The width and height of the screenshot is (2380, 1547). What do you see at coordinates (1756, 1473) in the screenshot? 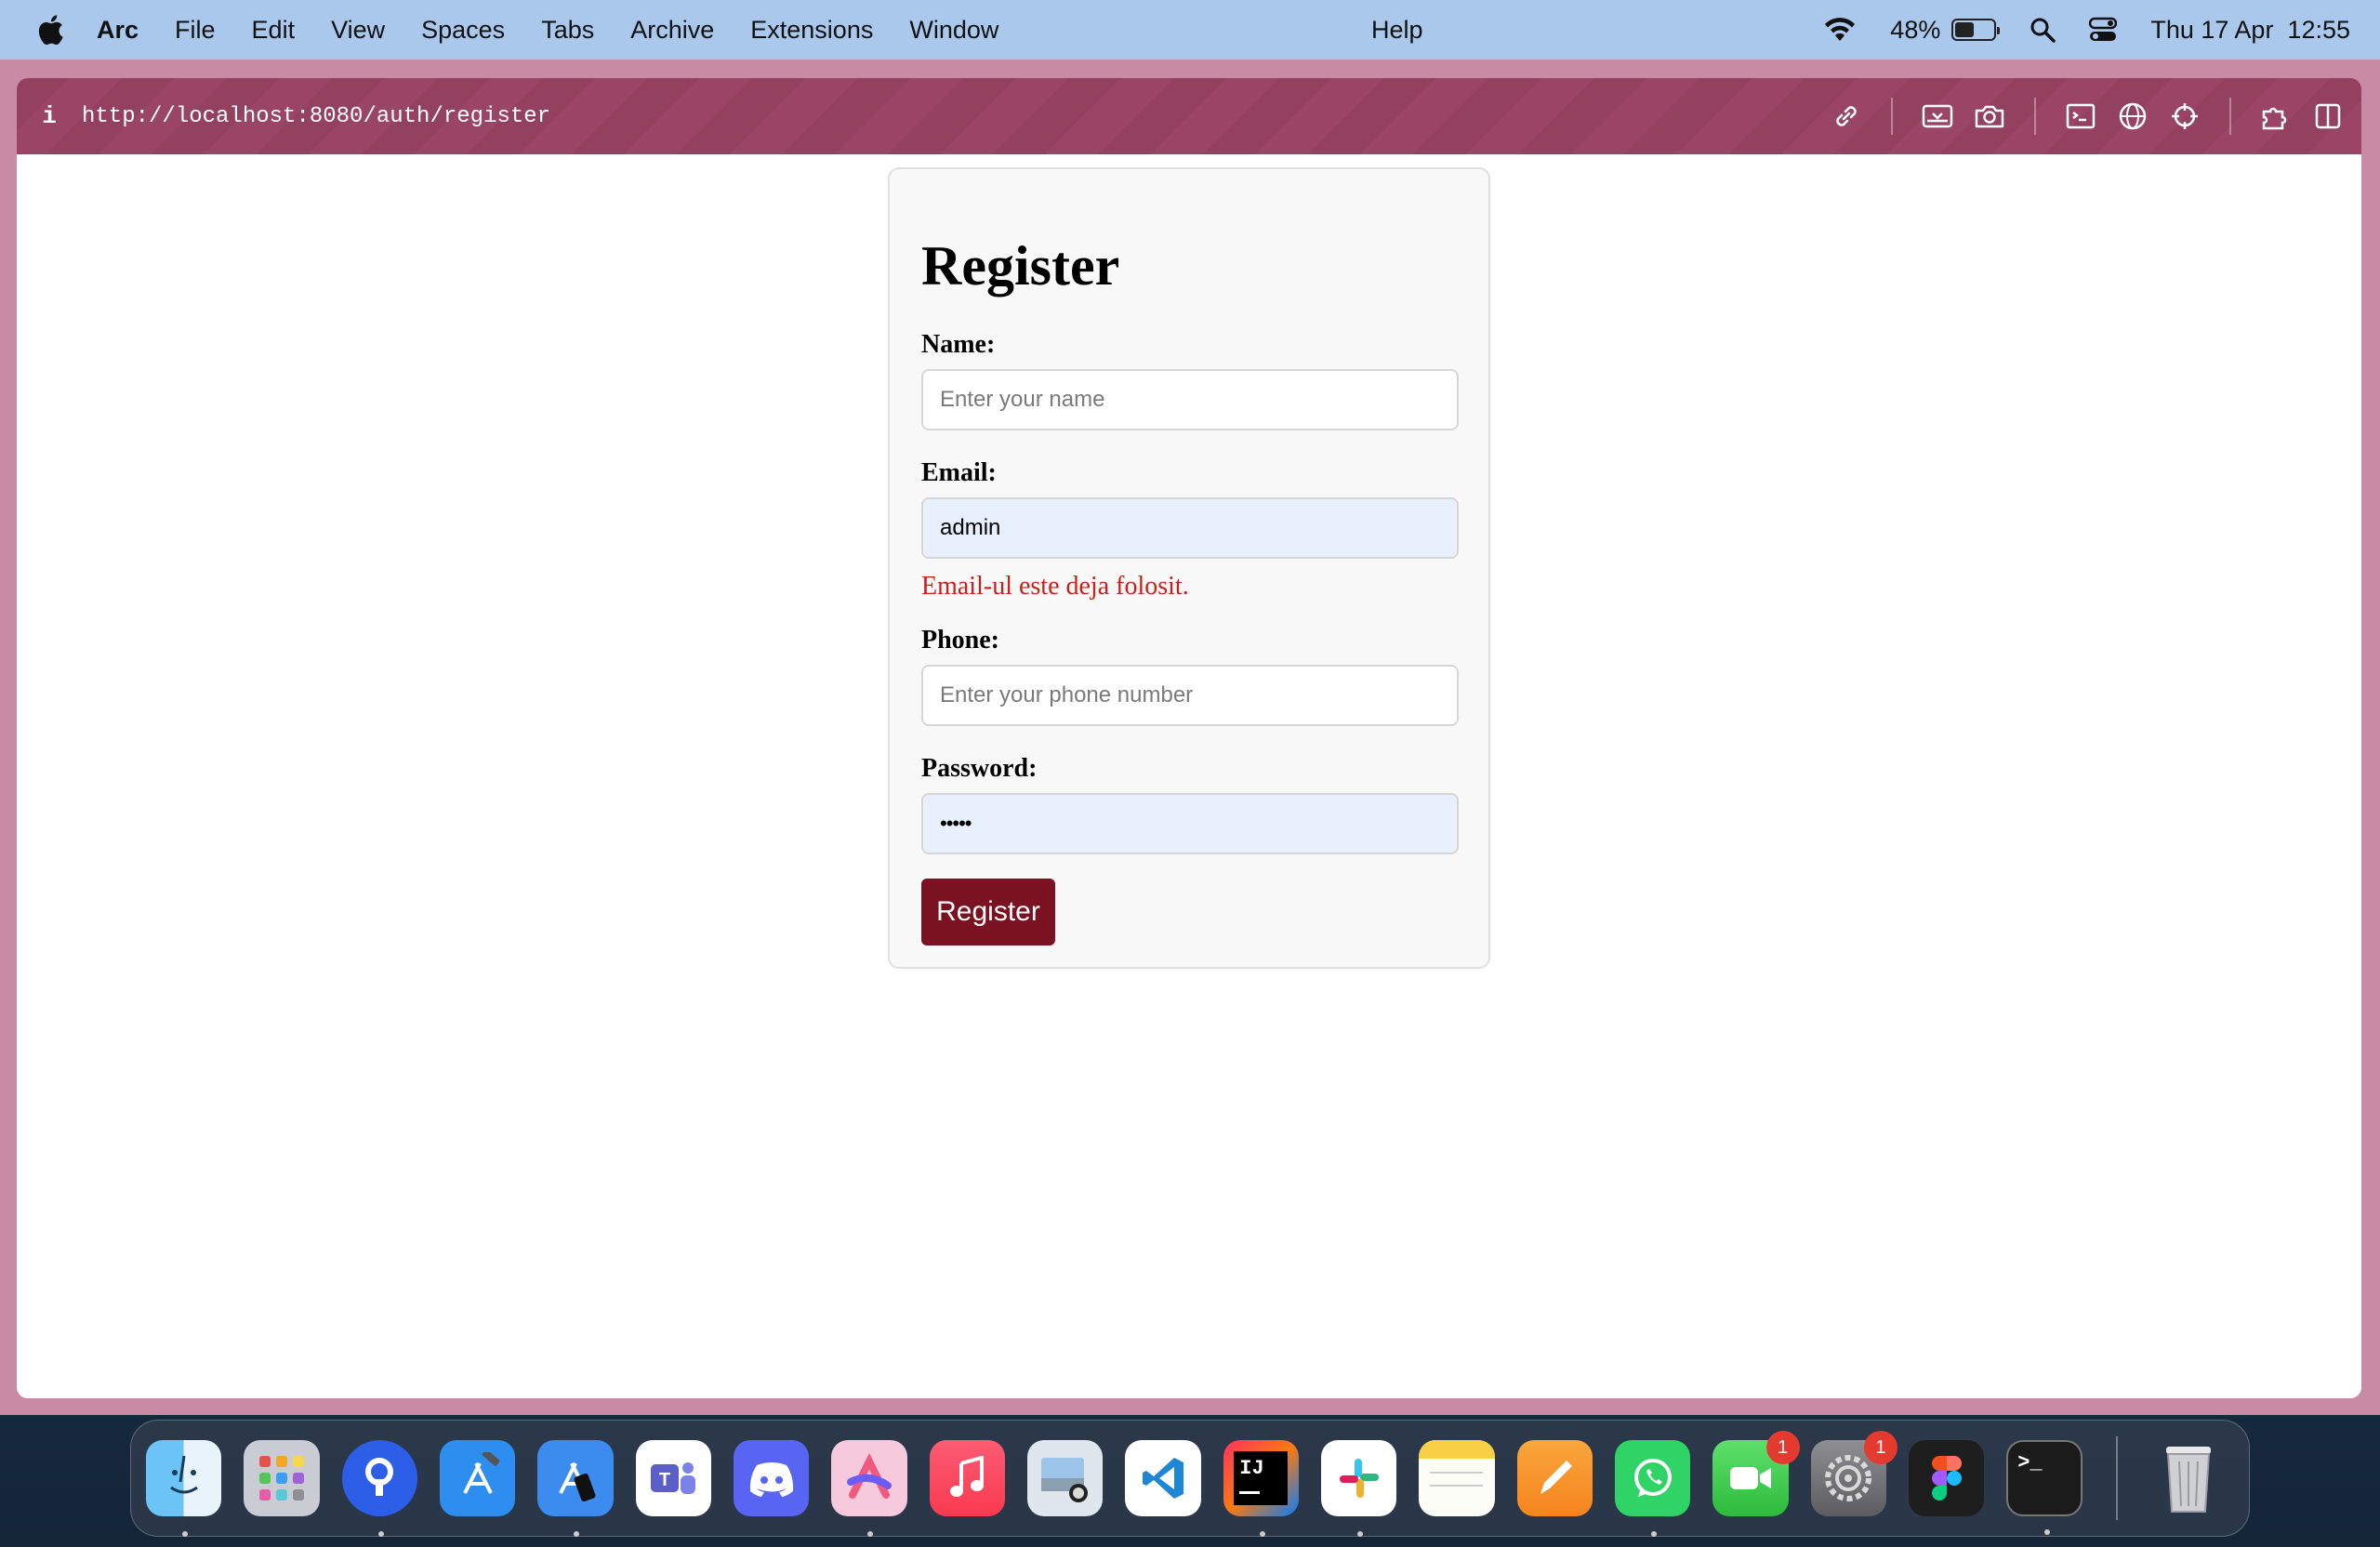
I see `facetime-icon: 1` at bounding box center [1756, 1473].